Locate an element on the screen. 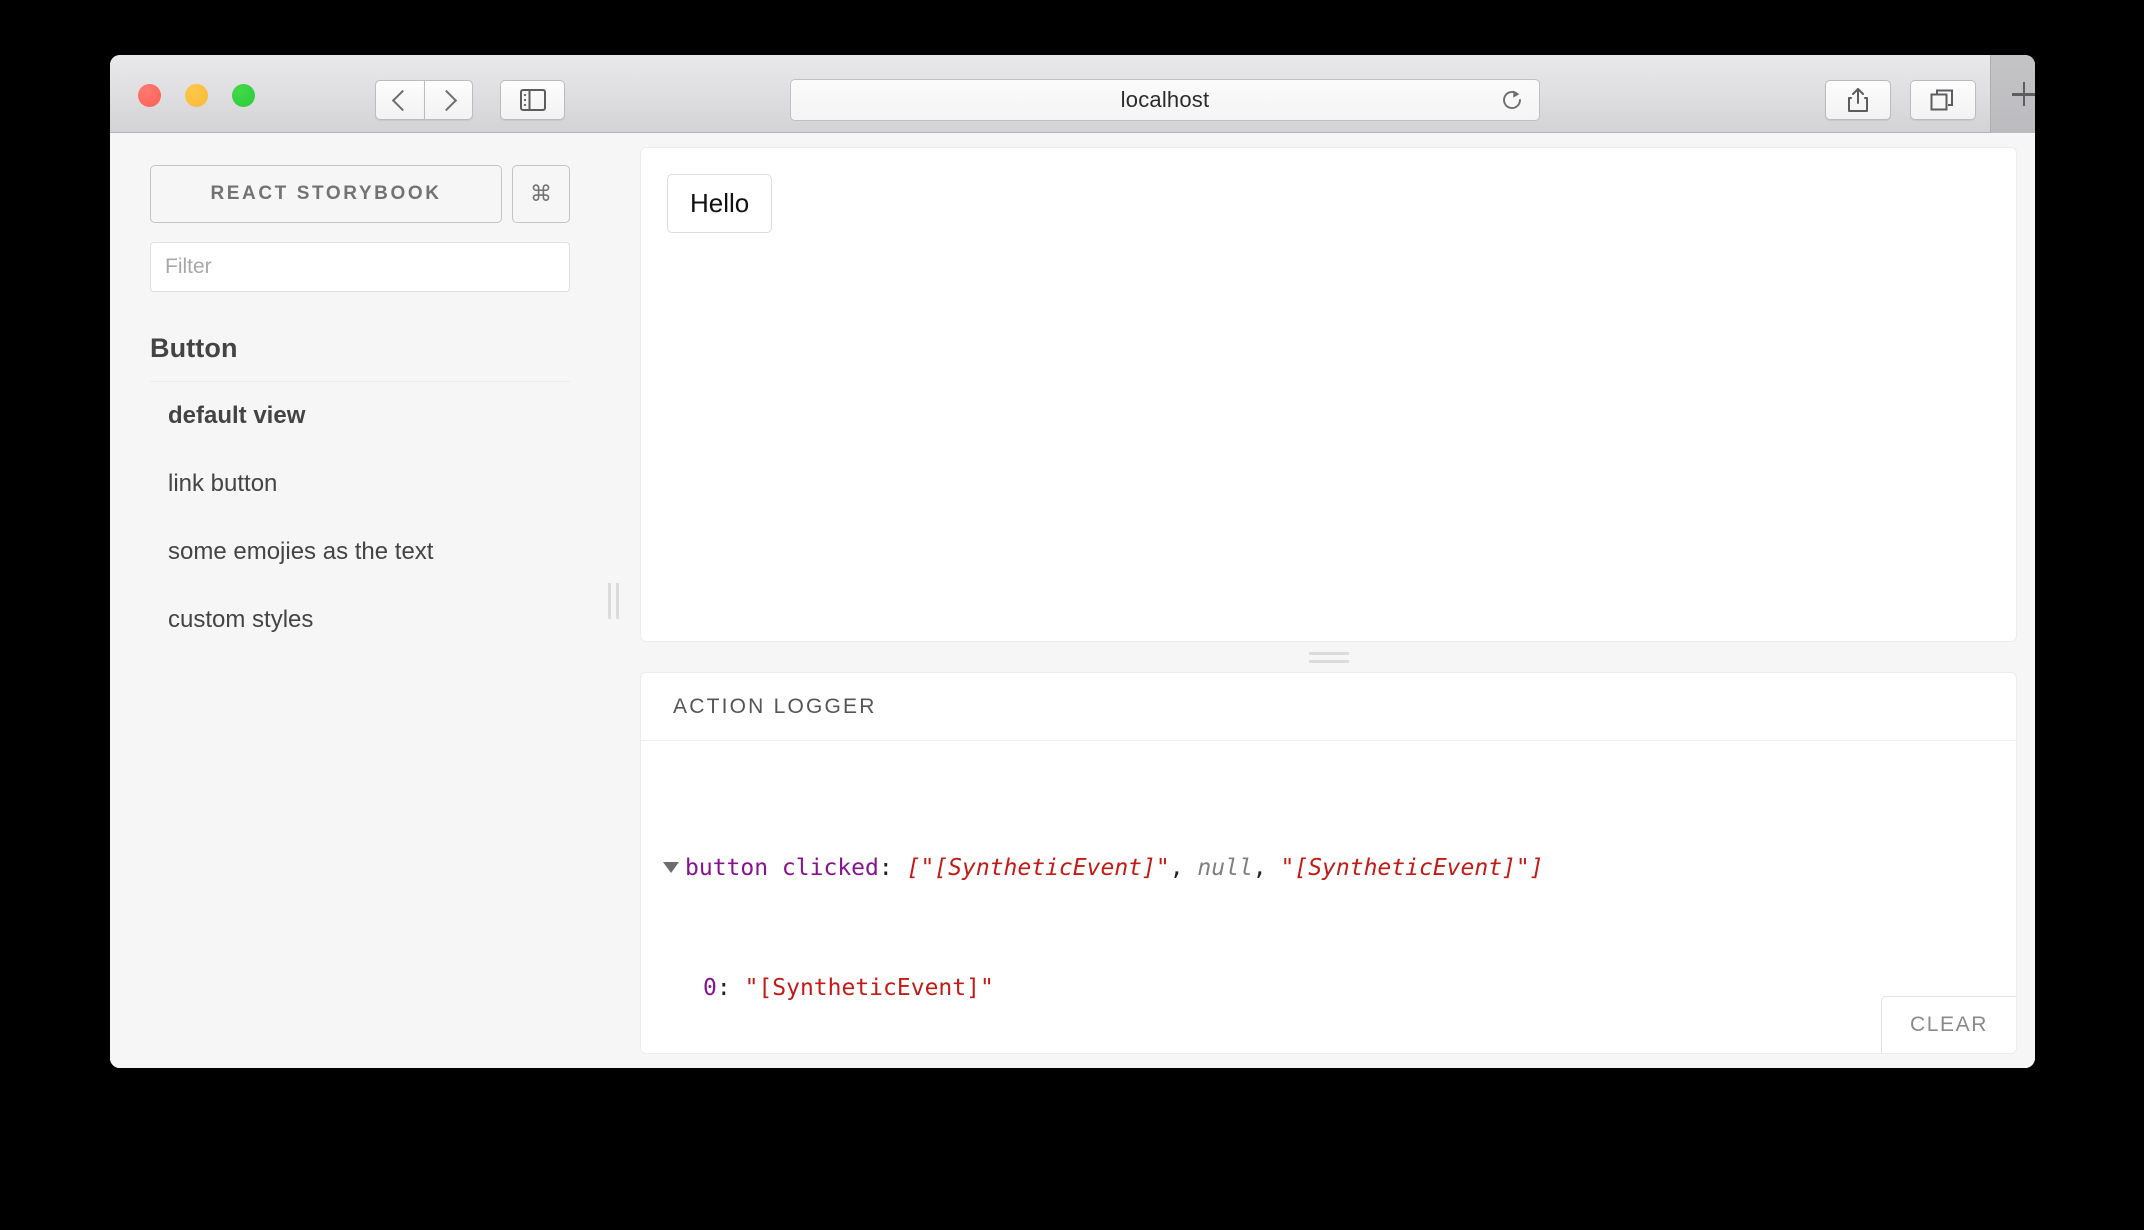 Image resolution: width=2144 pixels, height=1230 pixels. url-text: localhost is located at coordinates (1165, 99).